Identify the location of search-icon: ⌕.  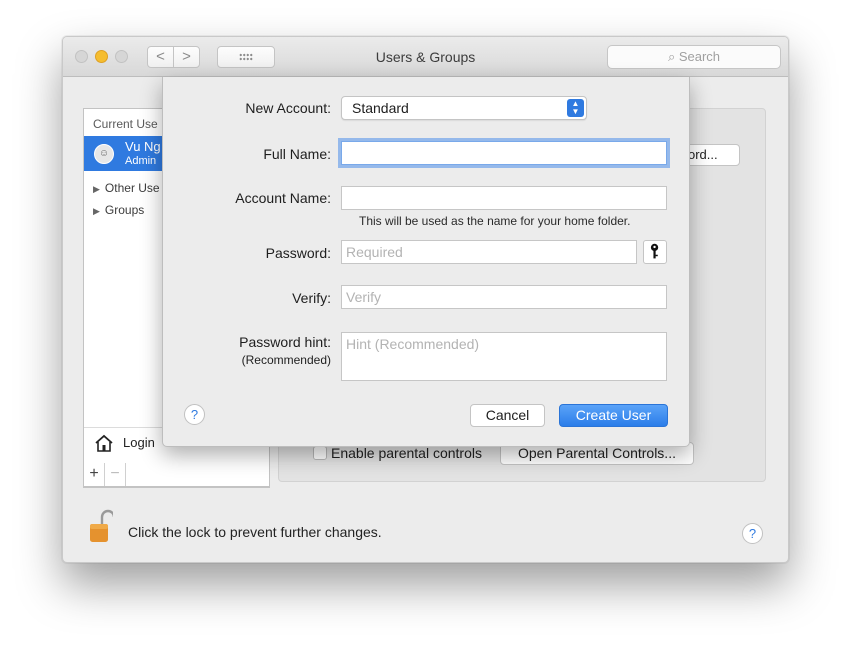
(673, 56).